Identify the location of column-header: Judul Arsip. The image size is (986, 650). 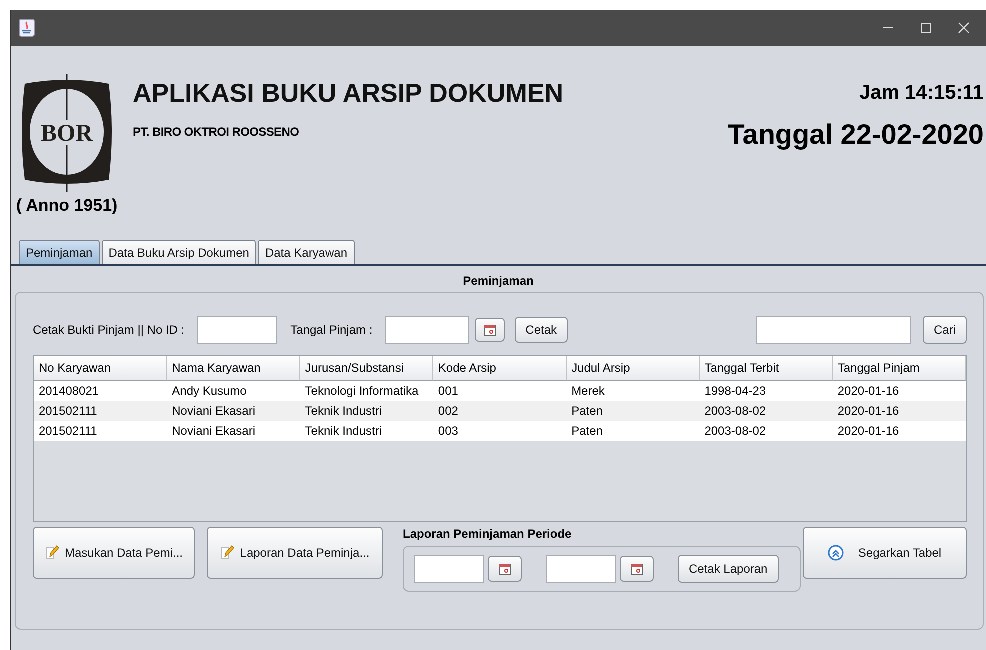
(633, 368).